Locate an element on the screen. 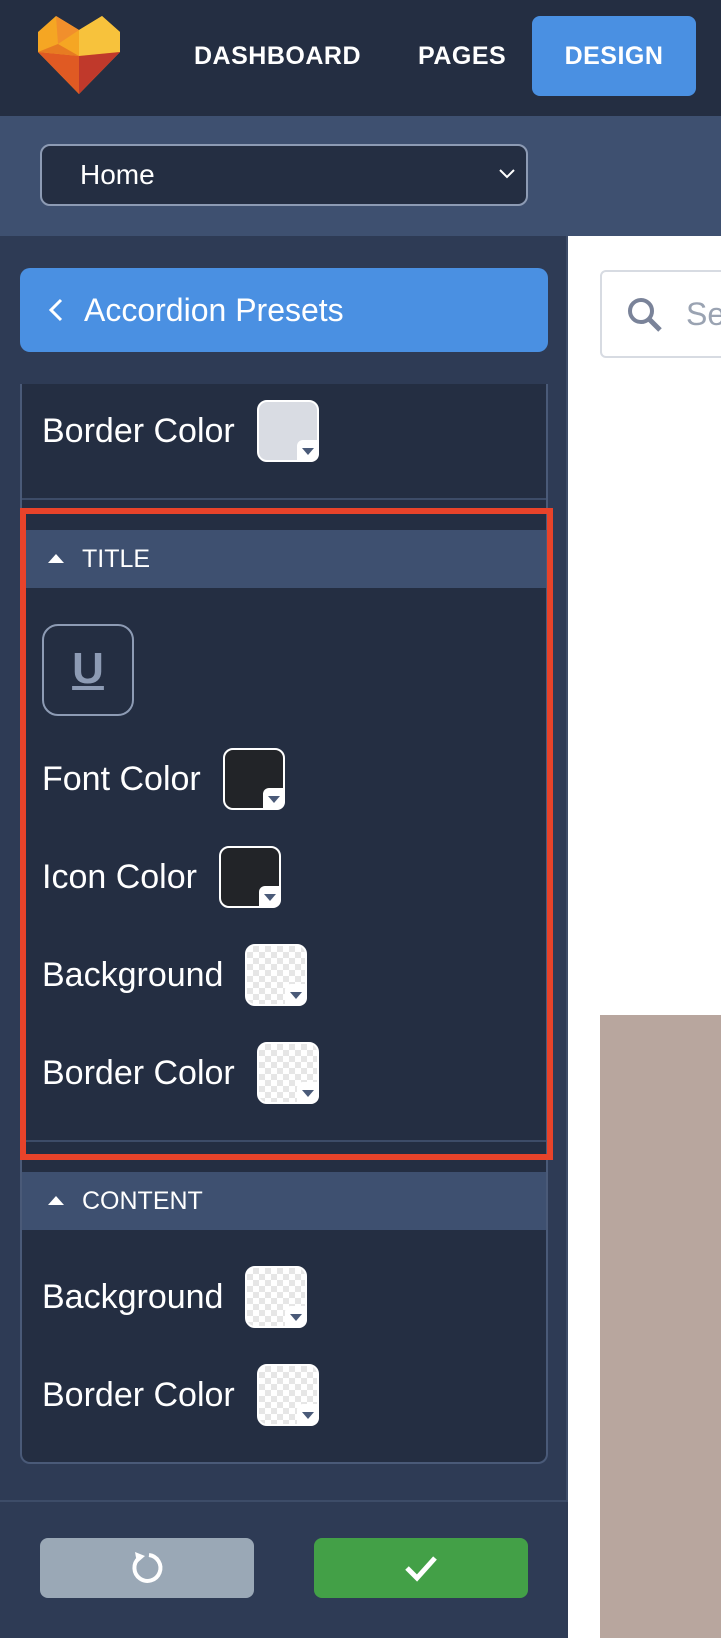  title-background-label: Background is located at coordinates (133, 974).